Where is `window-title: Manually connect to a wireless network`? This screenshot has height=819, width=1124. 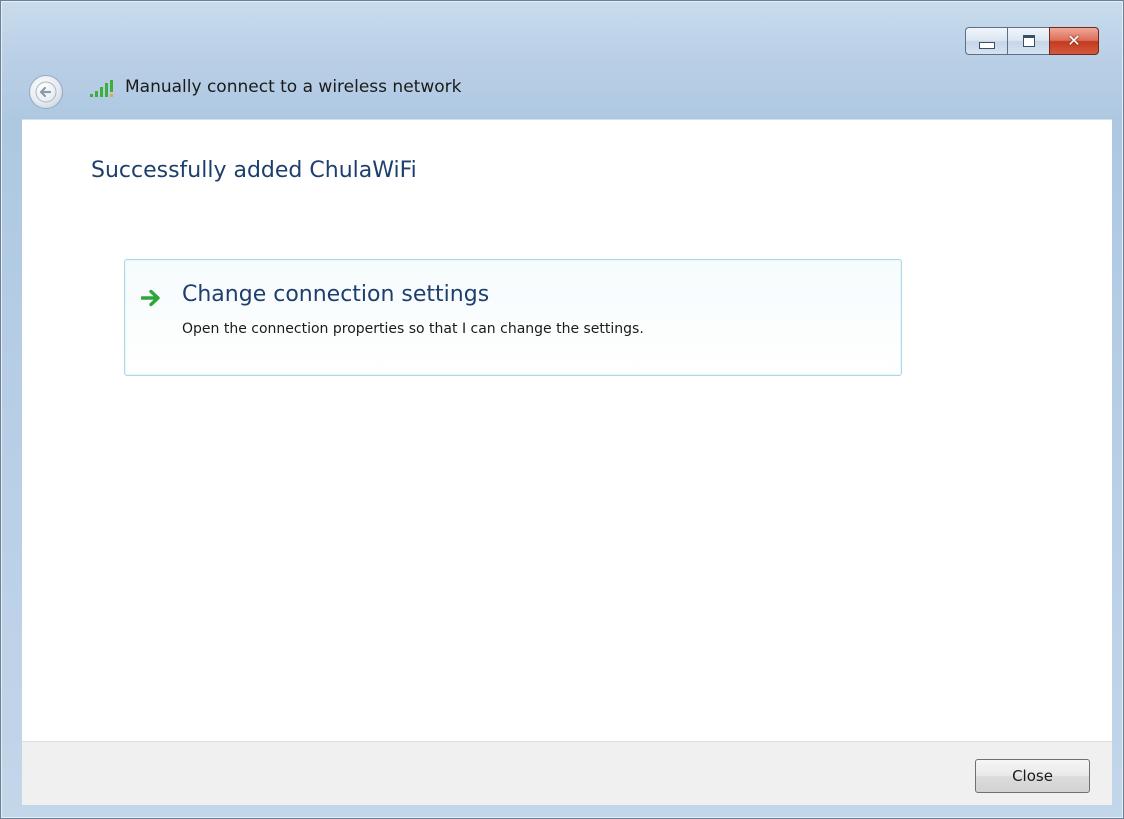
window-title: Manually connect to a wireless network is located at coordinates (293, 87).